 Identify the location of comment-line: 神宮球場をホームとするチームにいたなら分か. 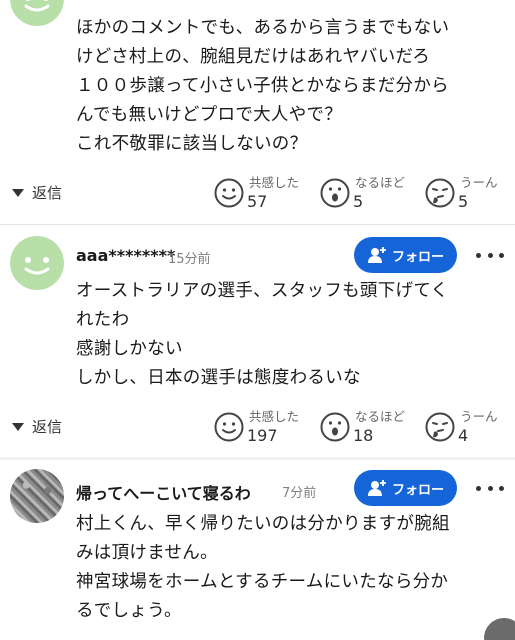
(262, 582).